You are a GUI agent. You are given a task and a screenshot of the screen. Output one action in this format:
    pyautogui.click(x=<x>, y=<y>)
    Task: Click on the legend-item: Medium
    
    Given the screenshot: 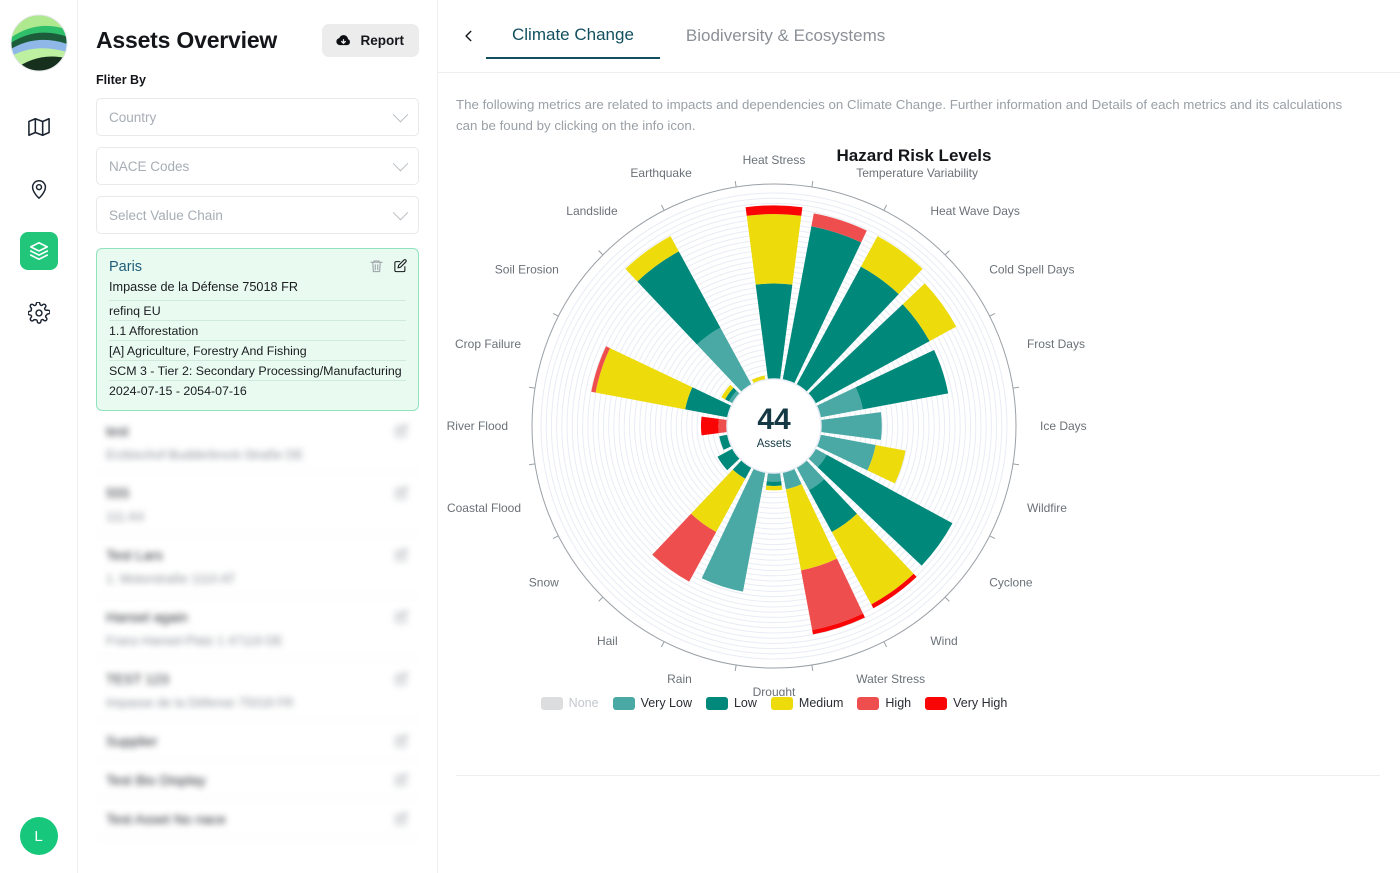 What is the action you would take?
    pyautogui.click(x=806, y=703)
    